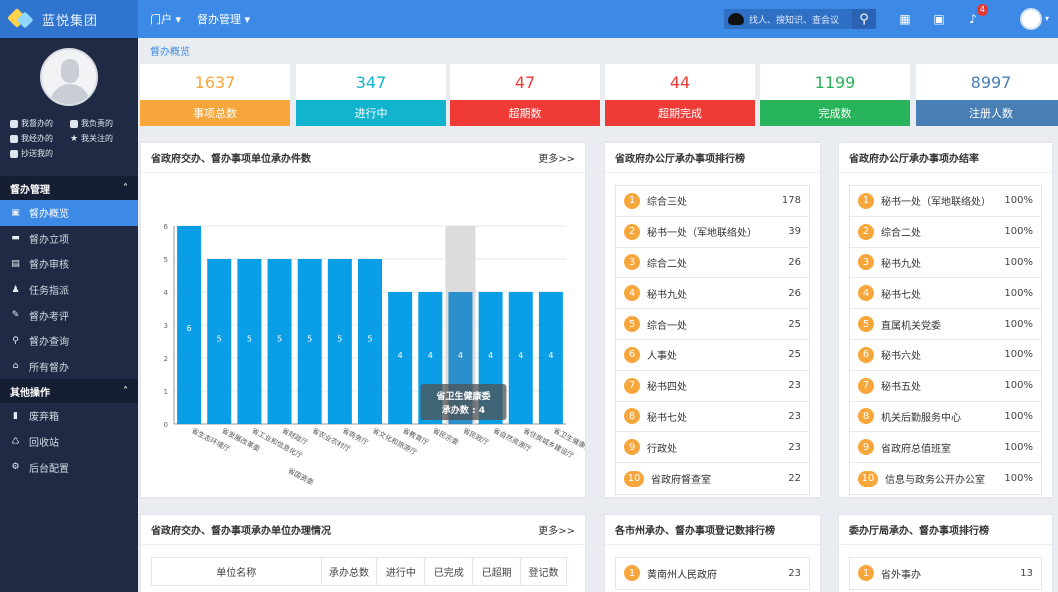  Describe the element at coordinates (945, 573) in the screenshot. I see `list-item: 1 省外事办 13` at that location.